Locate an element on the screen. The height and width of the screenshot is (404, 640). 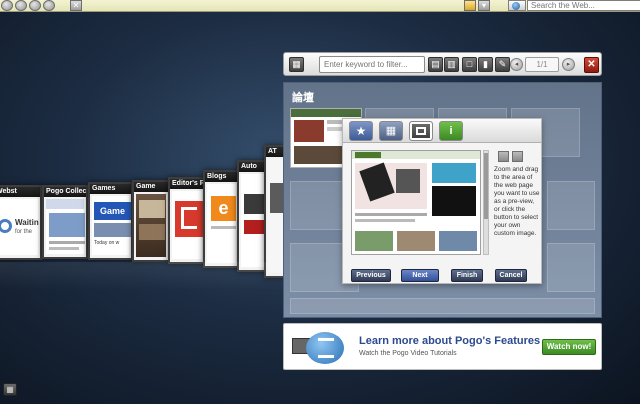
preview-scrollbar is located at coordinates (486, 202).